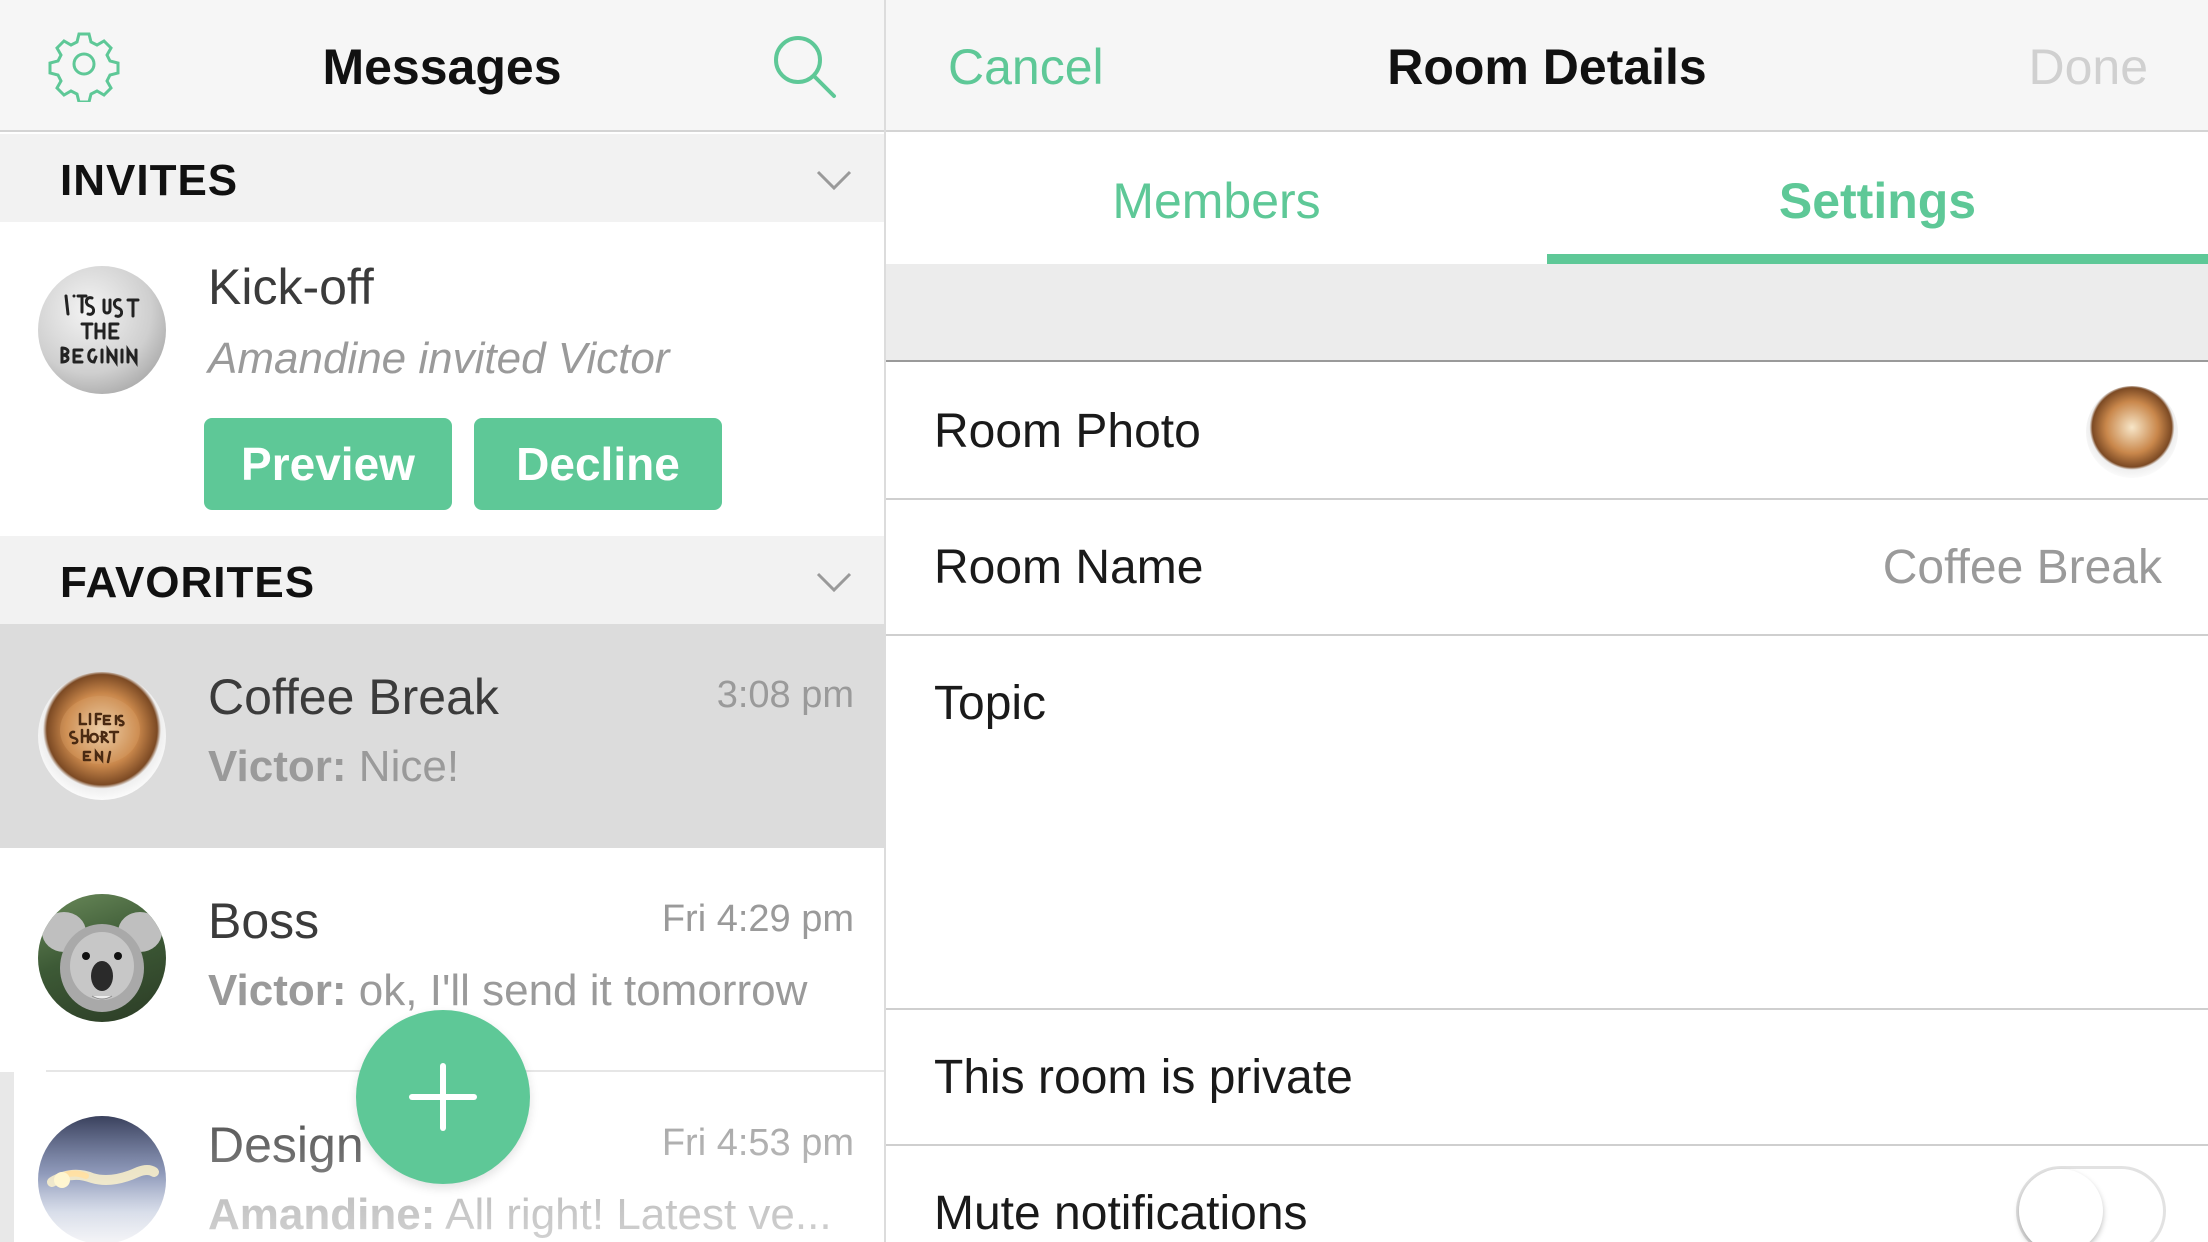 This screenshot has width=2208, height=1242. What do you see at coordinates (1143, 1077) in the screenshot?
I see `private-room-label: This room is private` at bounding box center [1143, 1077].